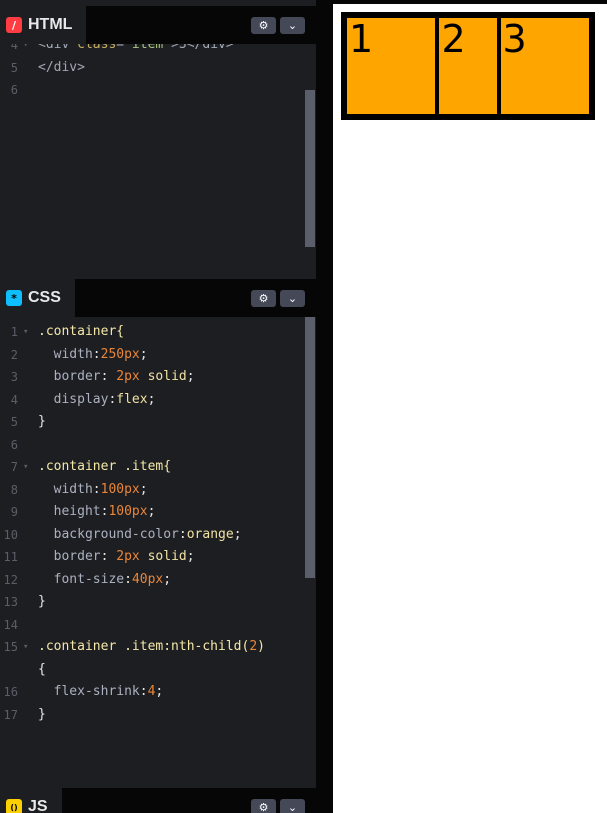 The width and height of the screenshot is (607, 813). I want to click on js-tab: () JS, so click(31, 800).